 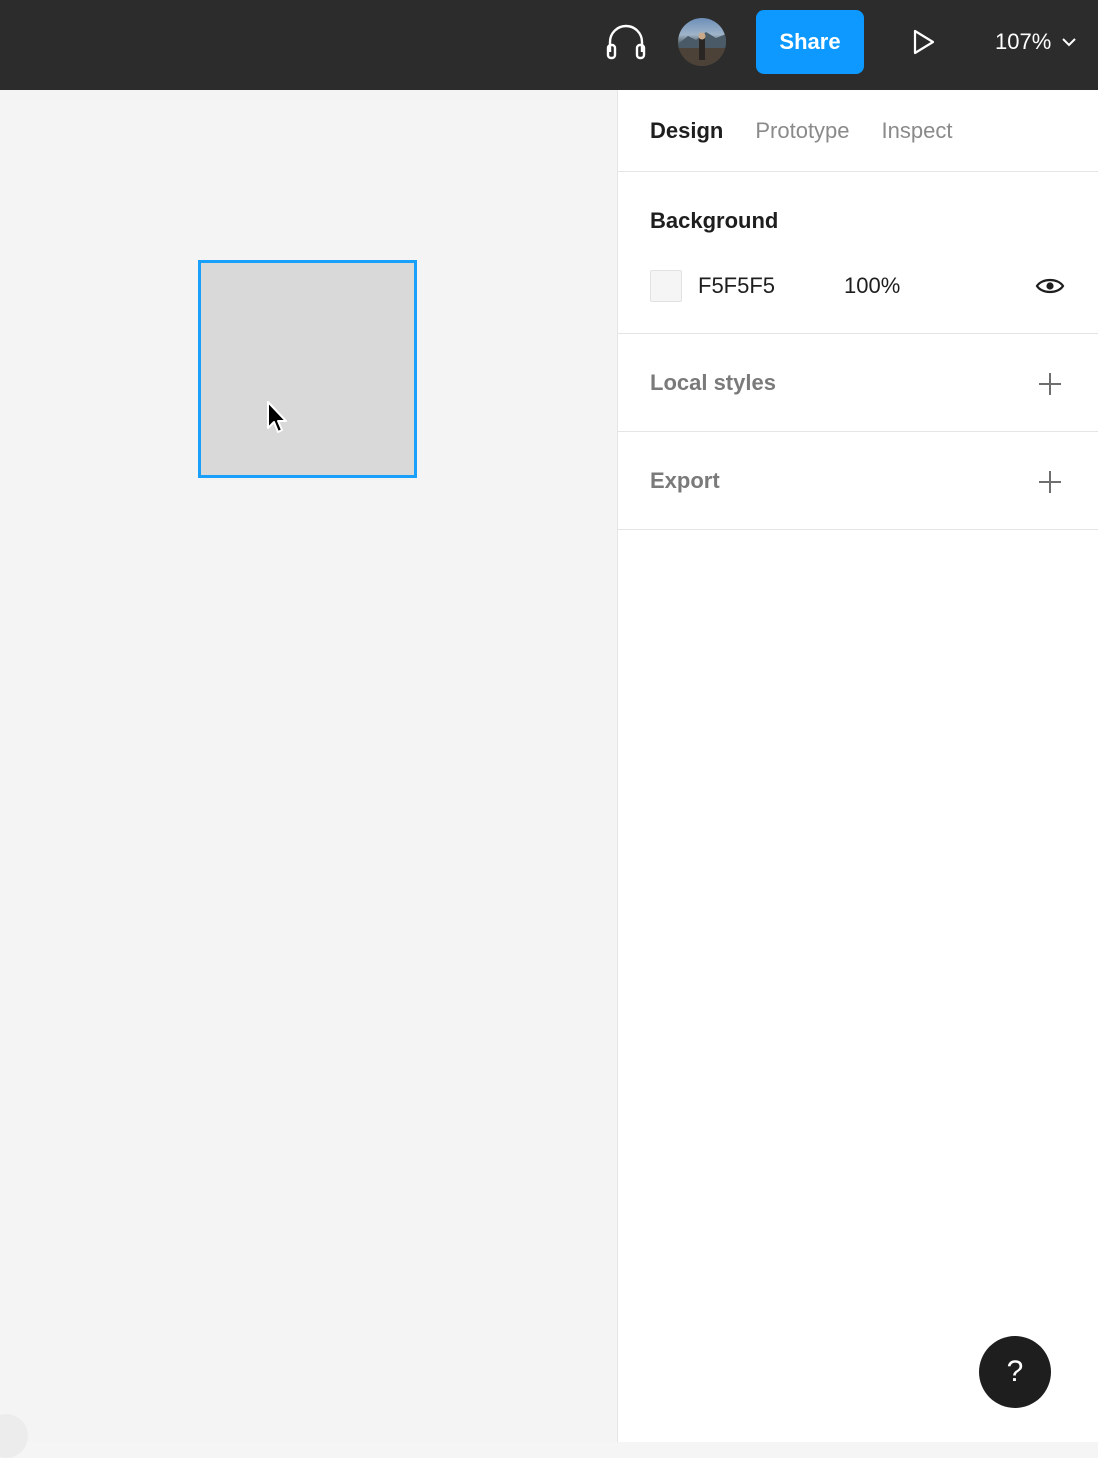 I want to click on local-styles-section: Local styles, so click(x=858, y=383).